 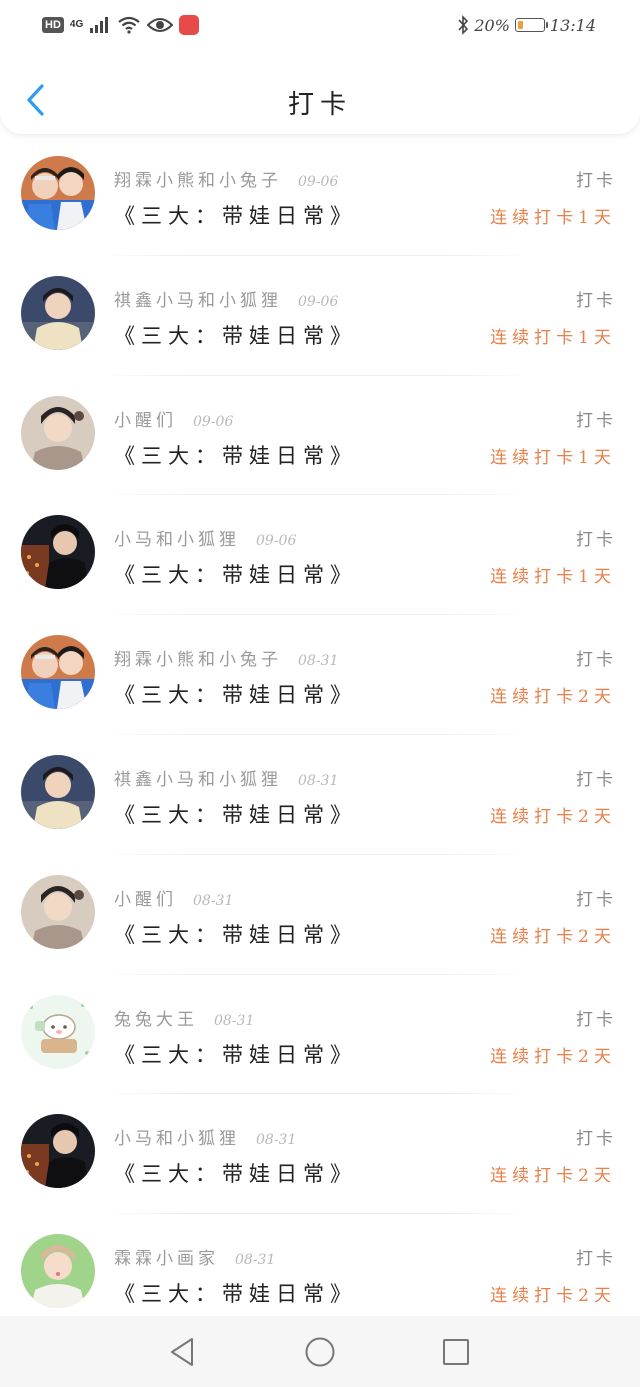 I want to click on list-item: 小醒们 08-31 打卡《三大：带娃日常》 连续打卡2天, so click(x=320, y=915).